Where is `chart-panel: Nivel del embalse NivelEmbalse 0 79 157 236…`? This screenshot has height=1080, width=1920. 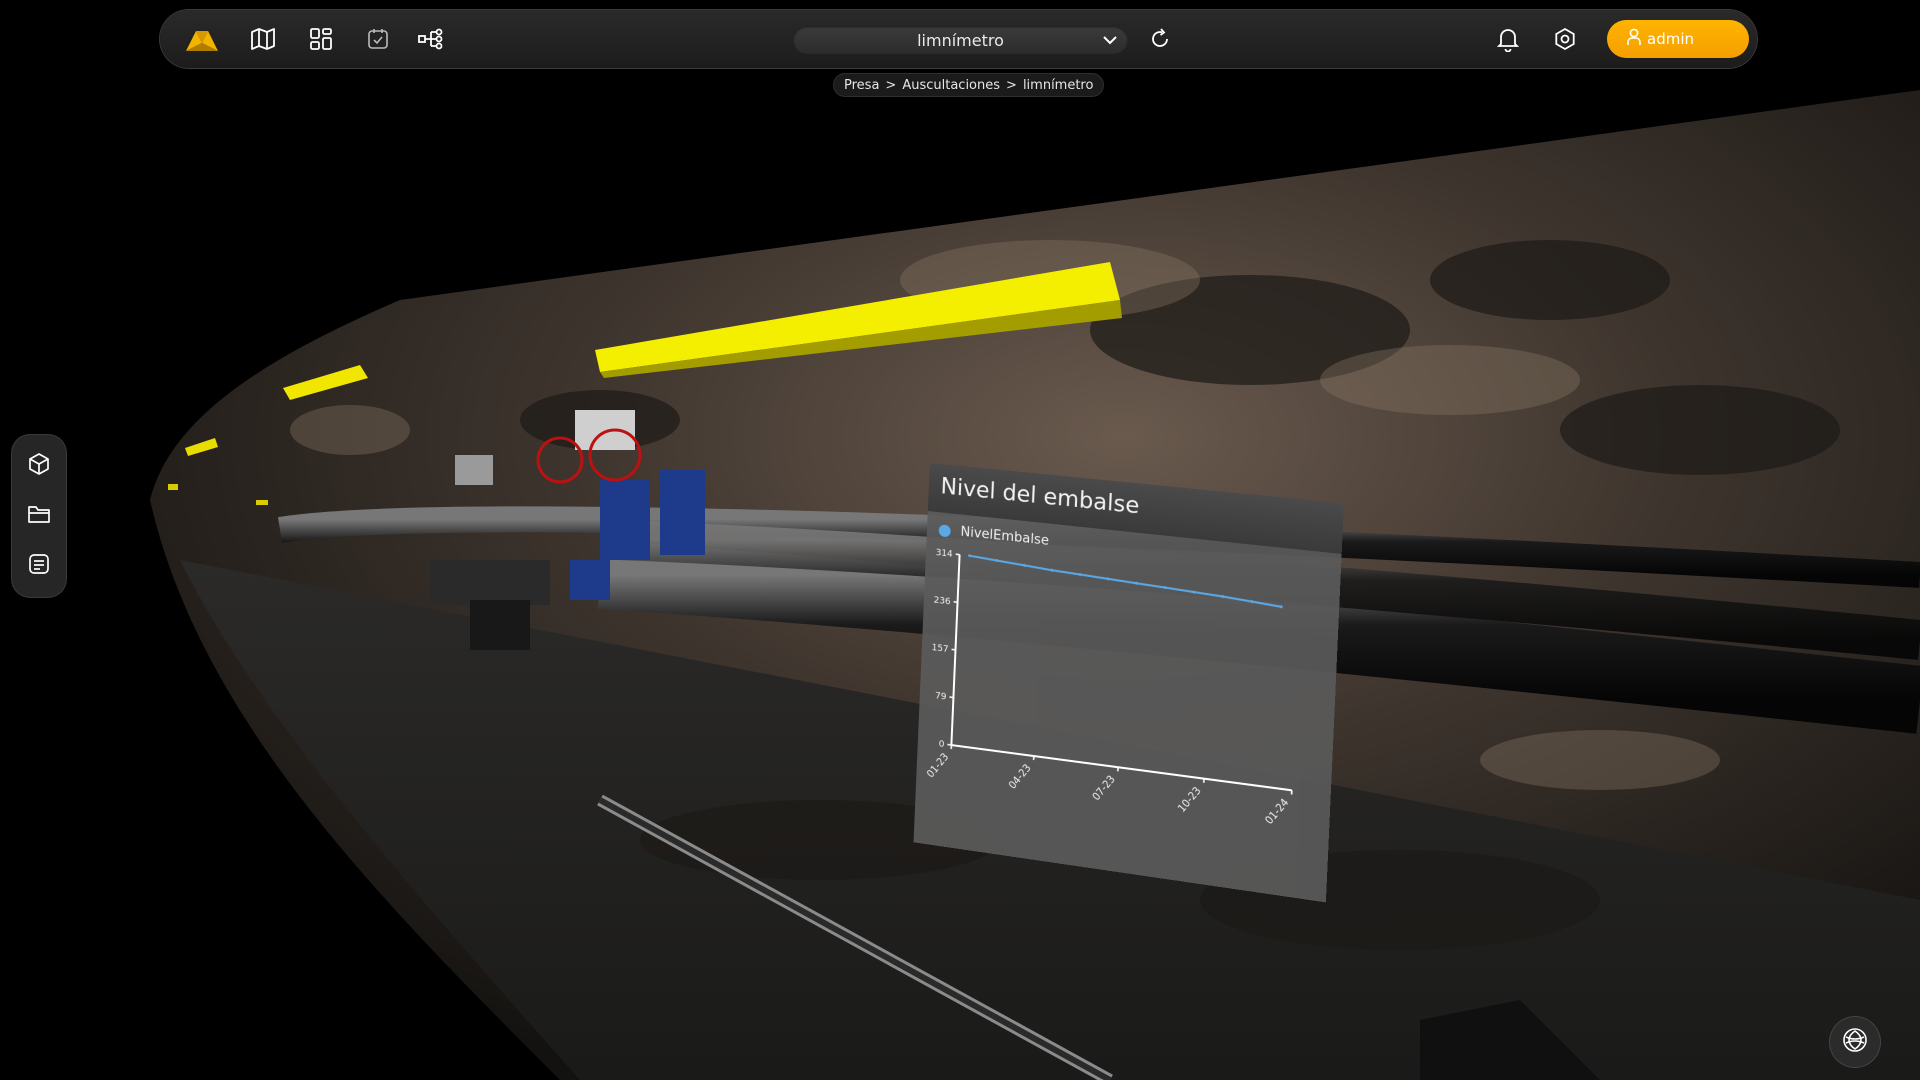
chart-panel: Nivel del embalse NivelEmbalse 0 79 157 236… is located at coordinates (1124, 682).